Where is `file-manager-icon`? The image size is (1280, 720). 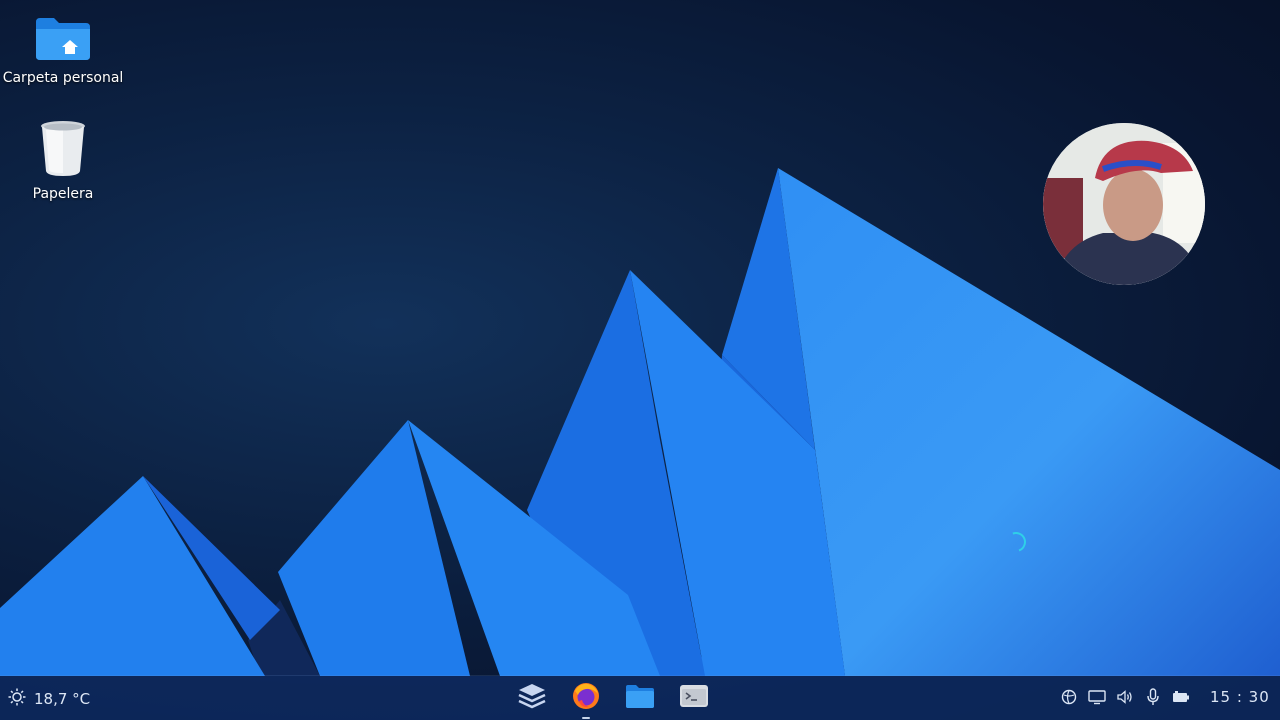
file-manager-icon is located at coordinates (640, 698).